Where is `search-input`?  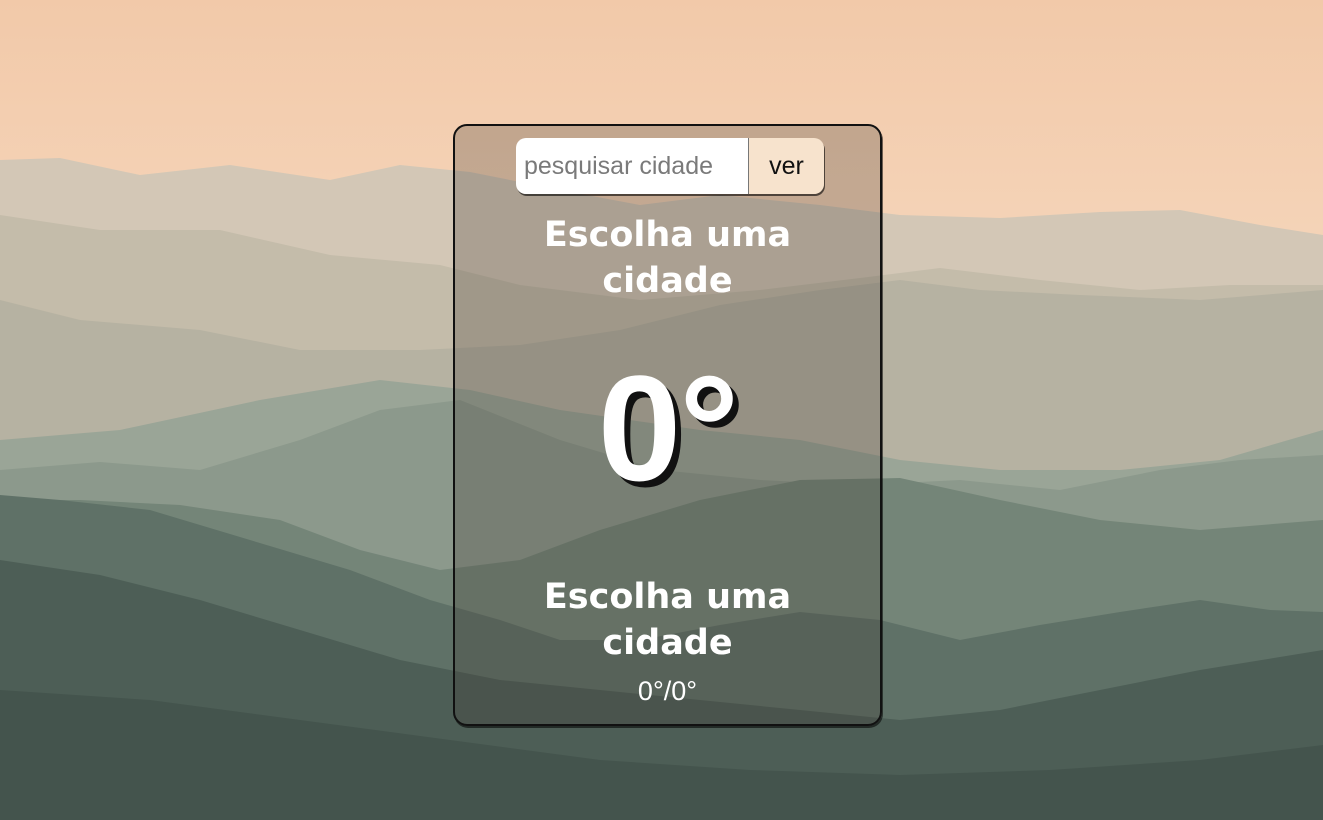
search-input is located at coordinates (632, 166).